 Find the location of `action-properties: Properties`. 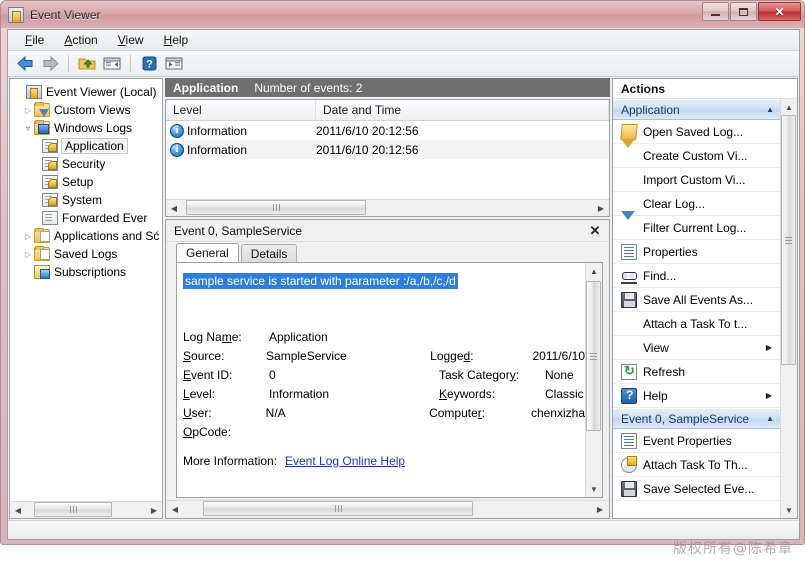

action-properties: Properties is located at coordinates (696, 252).